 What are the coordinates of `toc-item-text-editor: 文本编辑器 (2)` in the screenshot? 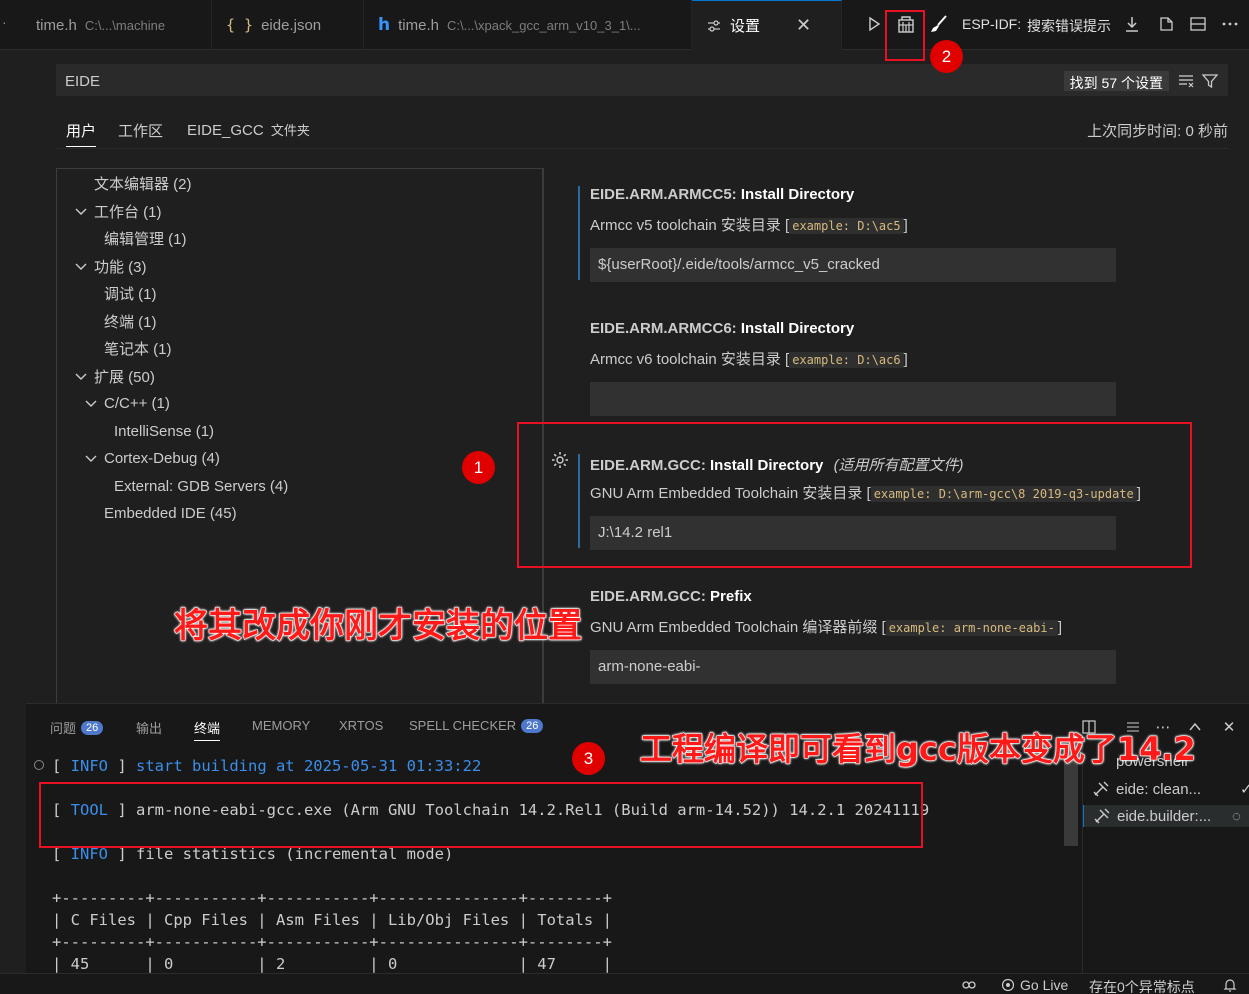 It's located at (143, 183).